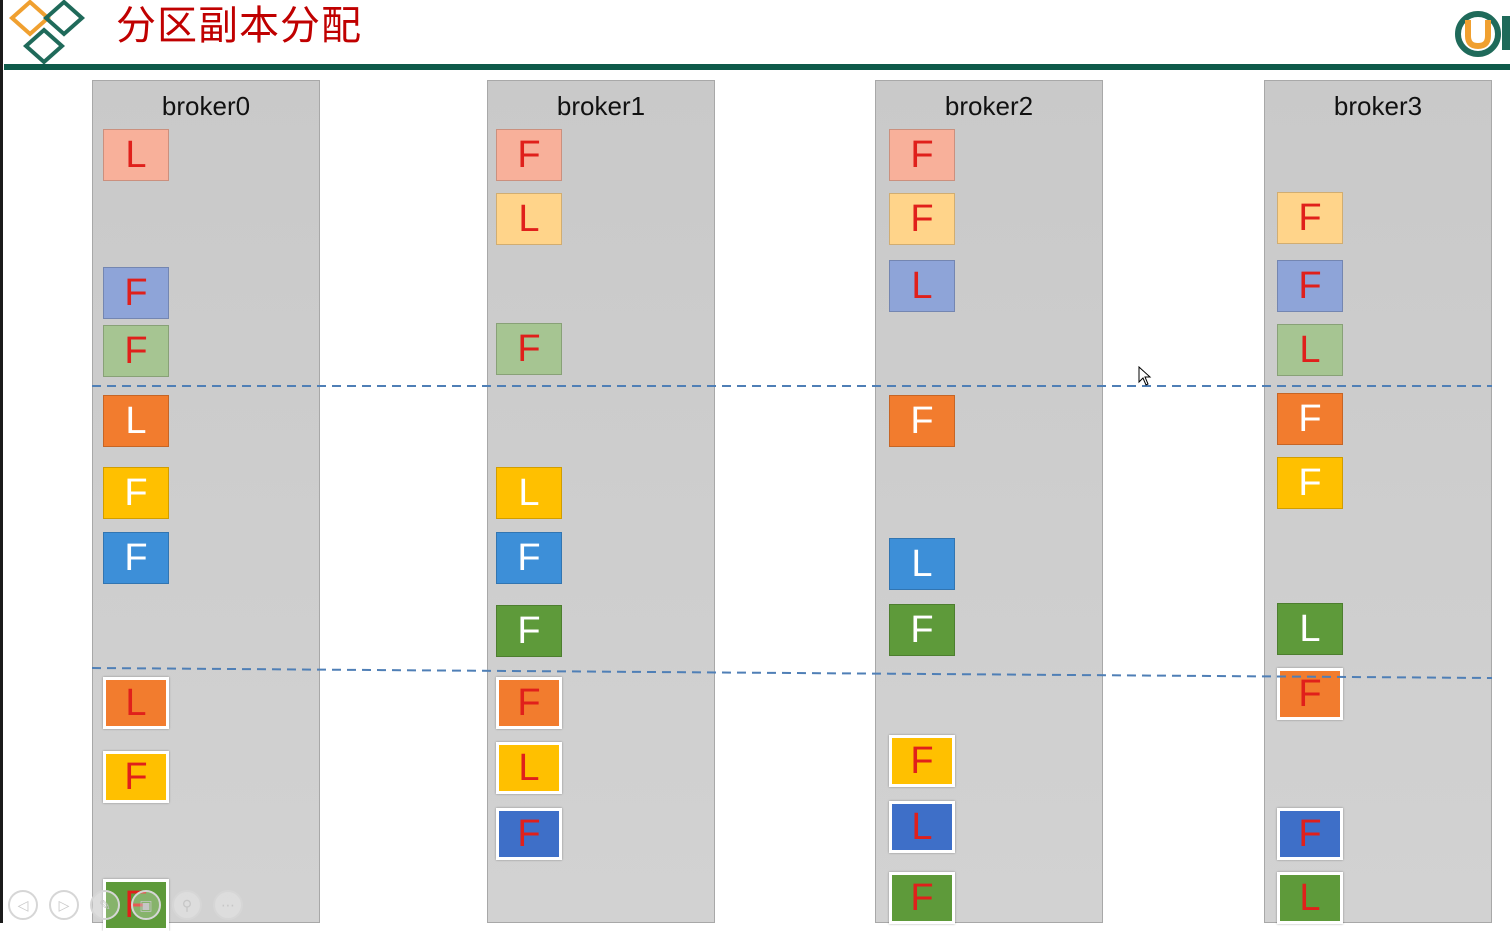 This screenshot has height=931, width=1510. I want to click on broker-column-0: broker0 L F F L F F L F F, so click(206, 505).